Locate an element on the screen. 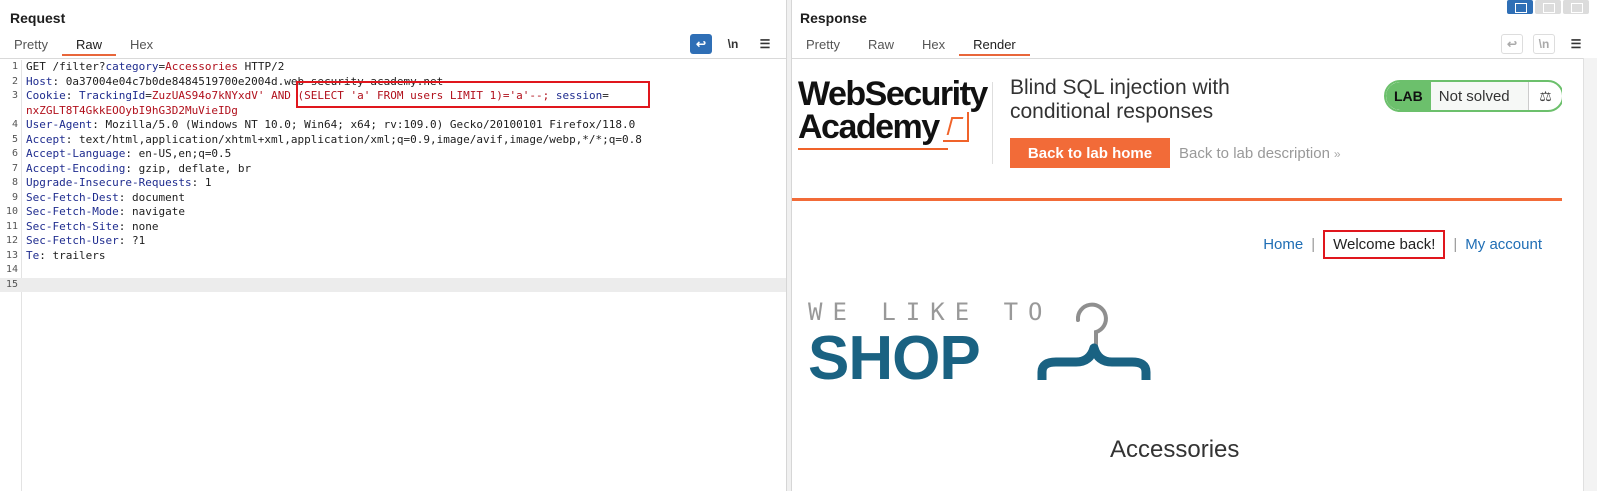 This screenshot has width=1597, height=491. token: Upgrade-Insecure-Requests is located at coordinates (109, 182).